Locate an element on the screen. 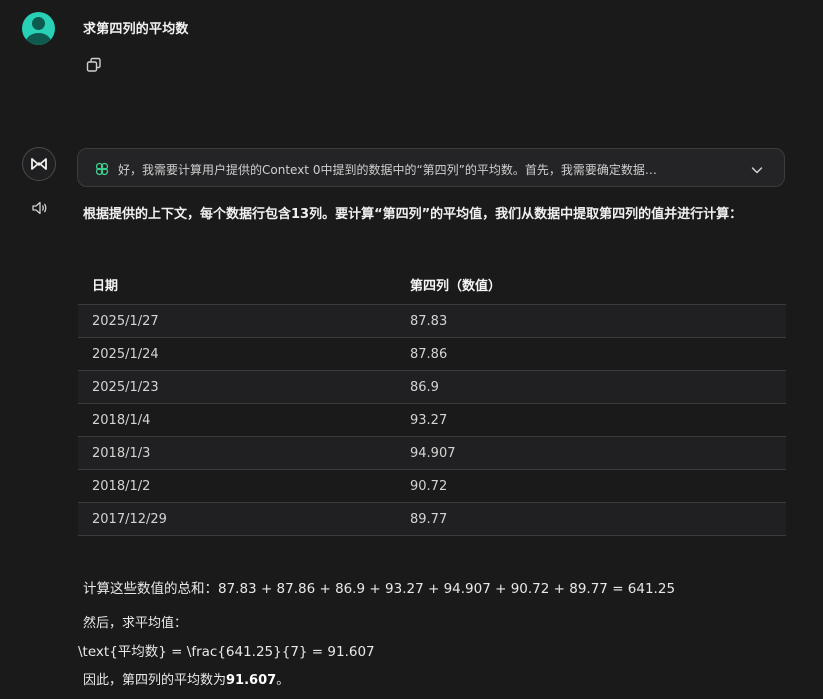 The height and width of the screenshot is (699, 823). brain-icon is located at coordinates (102, 169).